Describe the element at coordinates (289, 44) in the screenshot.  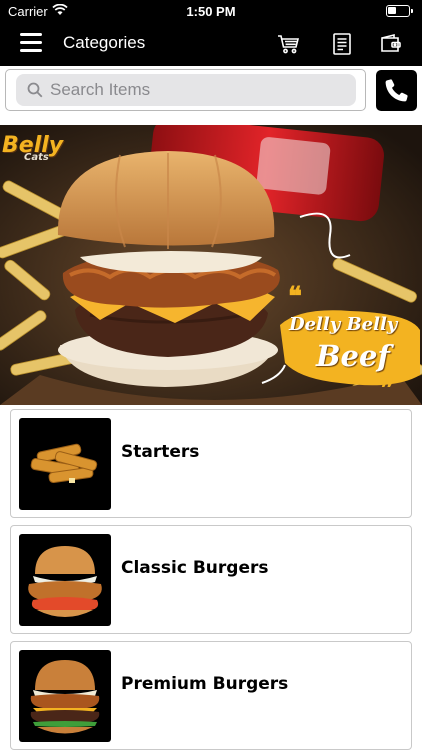
I see `cart-icon` at that location.